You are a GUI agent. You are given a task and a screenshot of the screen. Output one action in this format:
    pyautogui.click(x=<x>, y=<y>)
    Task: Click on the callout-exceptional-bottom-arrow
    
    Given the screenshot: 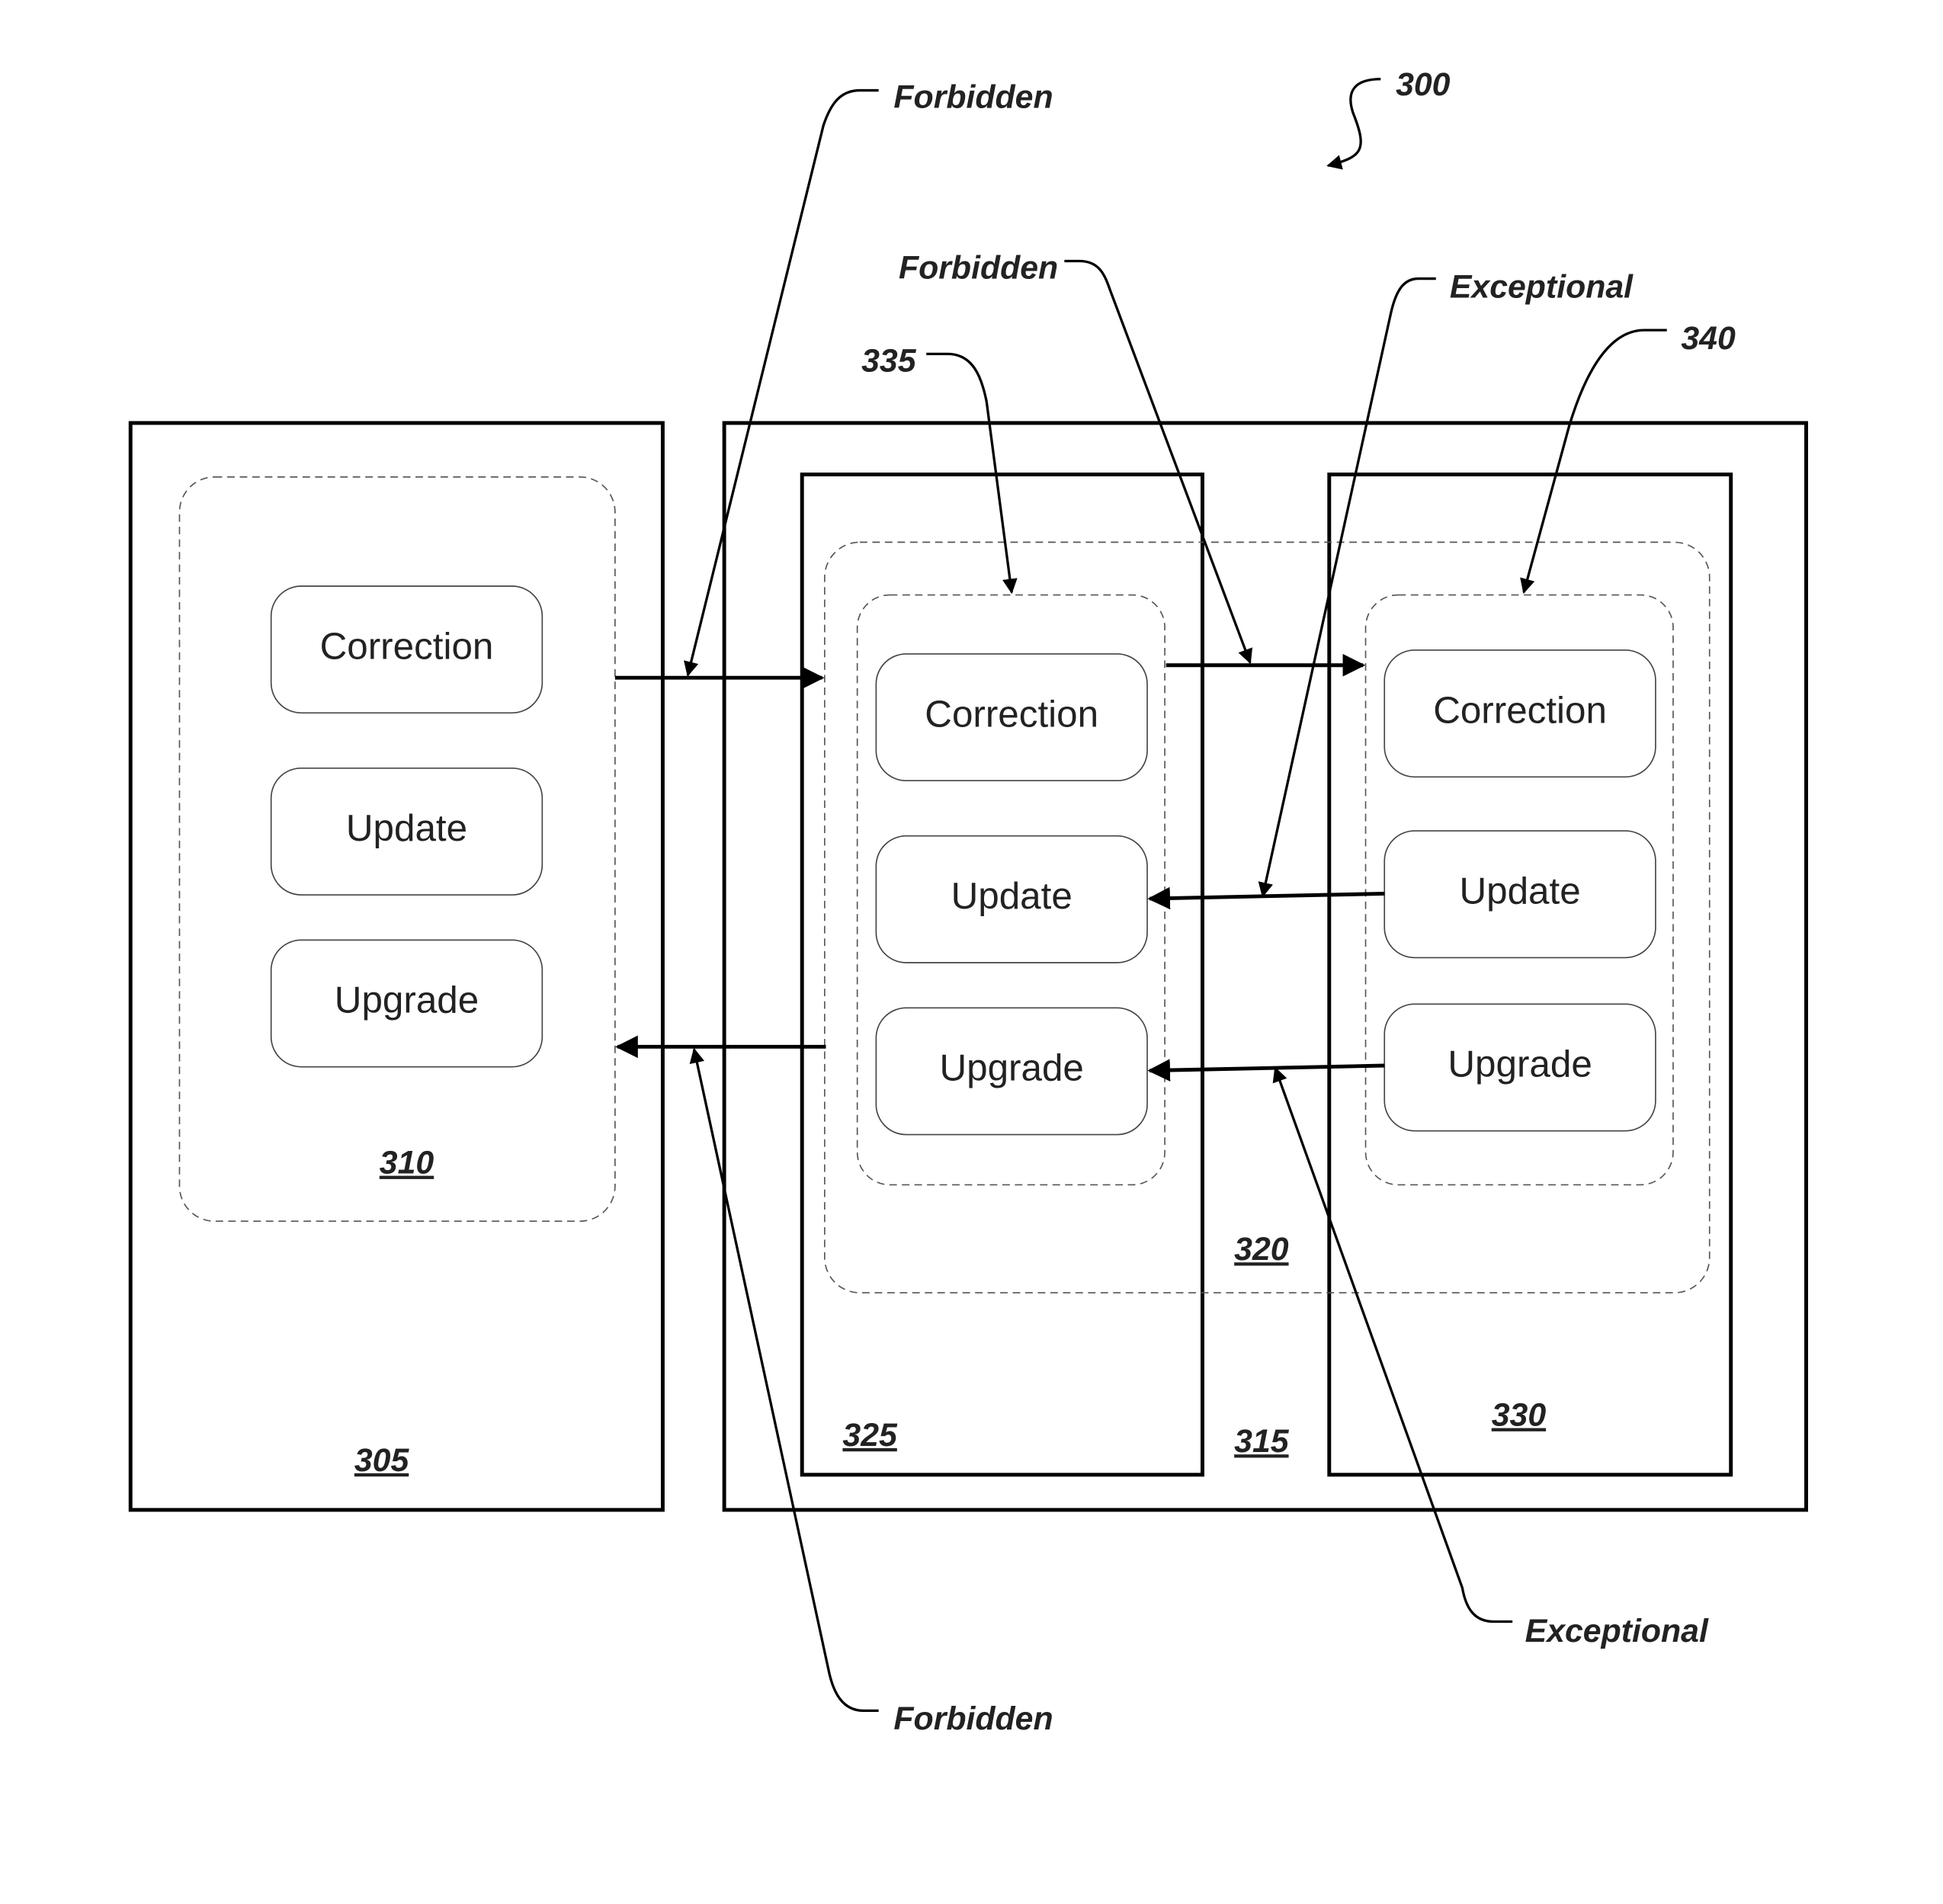 What is the action you would take?
    pyautogui.click(x=1392, y=1345)
    